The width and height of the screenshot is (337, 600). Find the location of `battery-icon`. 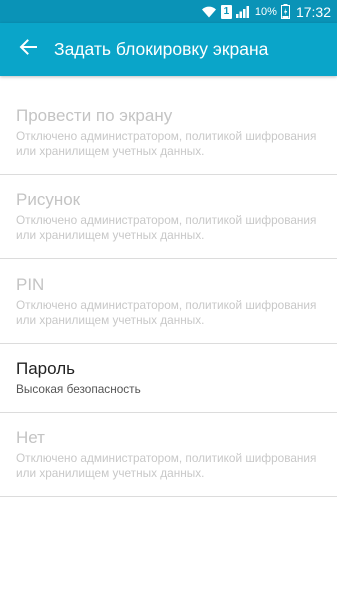

battery-icon is located at coordinates (285, 11).